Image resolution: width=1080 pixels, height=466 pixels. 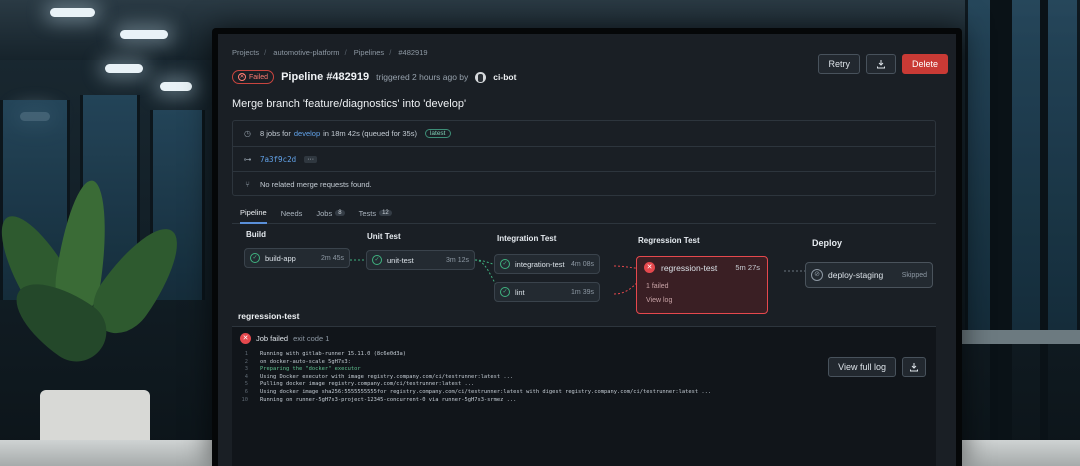 What do you see at coordinates (325, 77) in the screenshot?
I see `pipeline-title: Pipeline #482919` at bounding box center [325, 77].